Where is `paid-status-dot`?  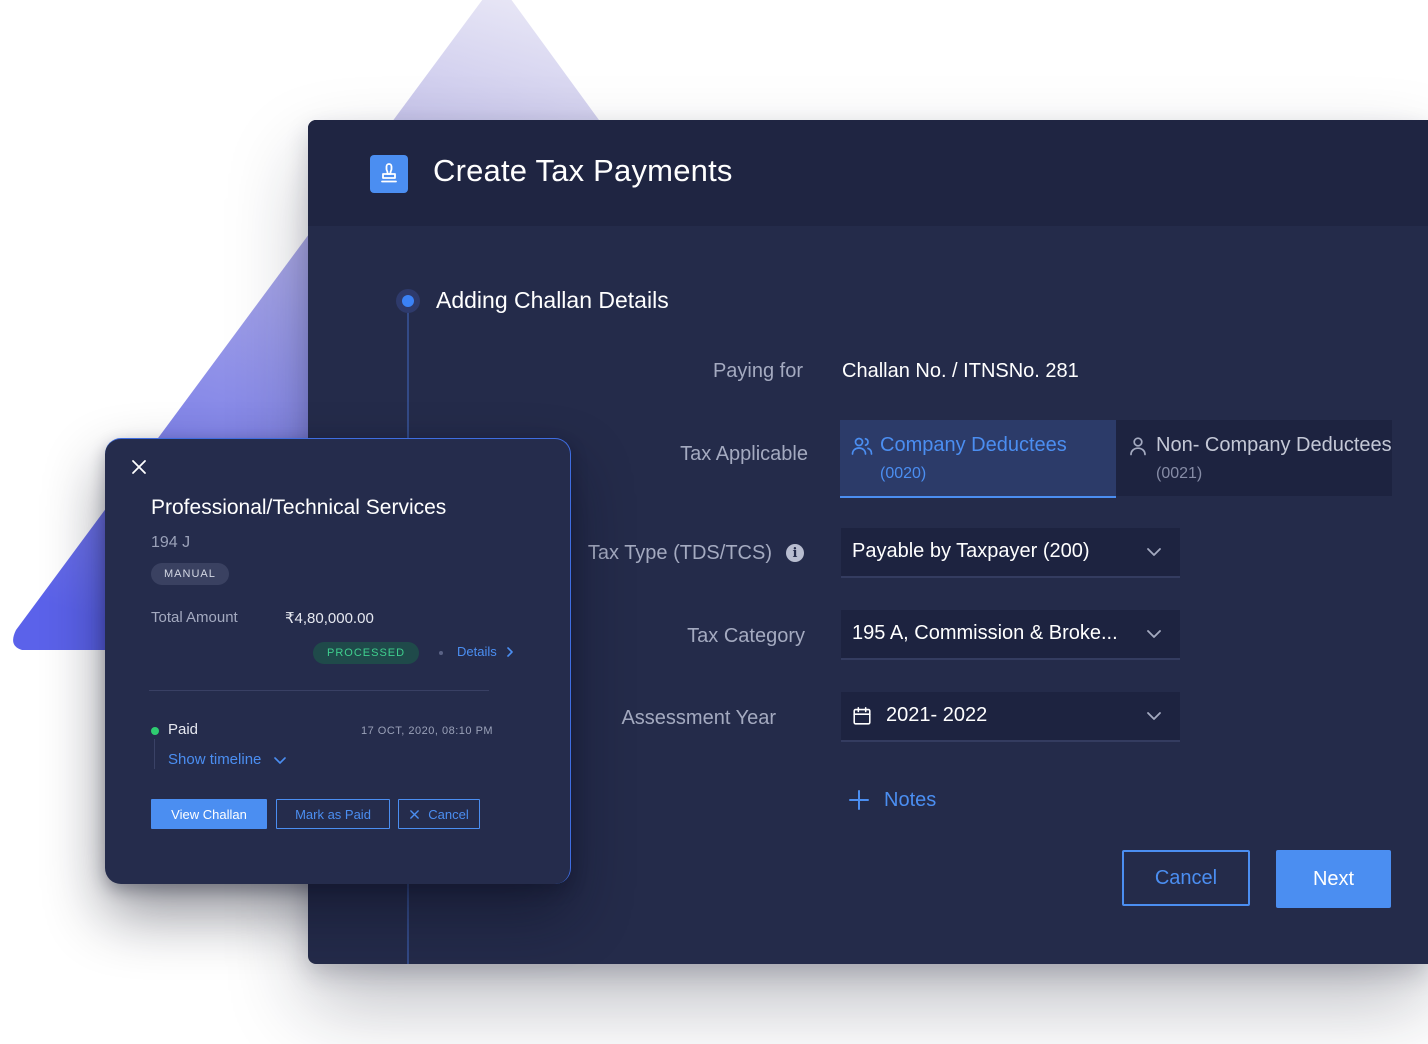
paid-status-dot is located at coordinates (155, 731).